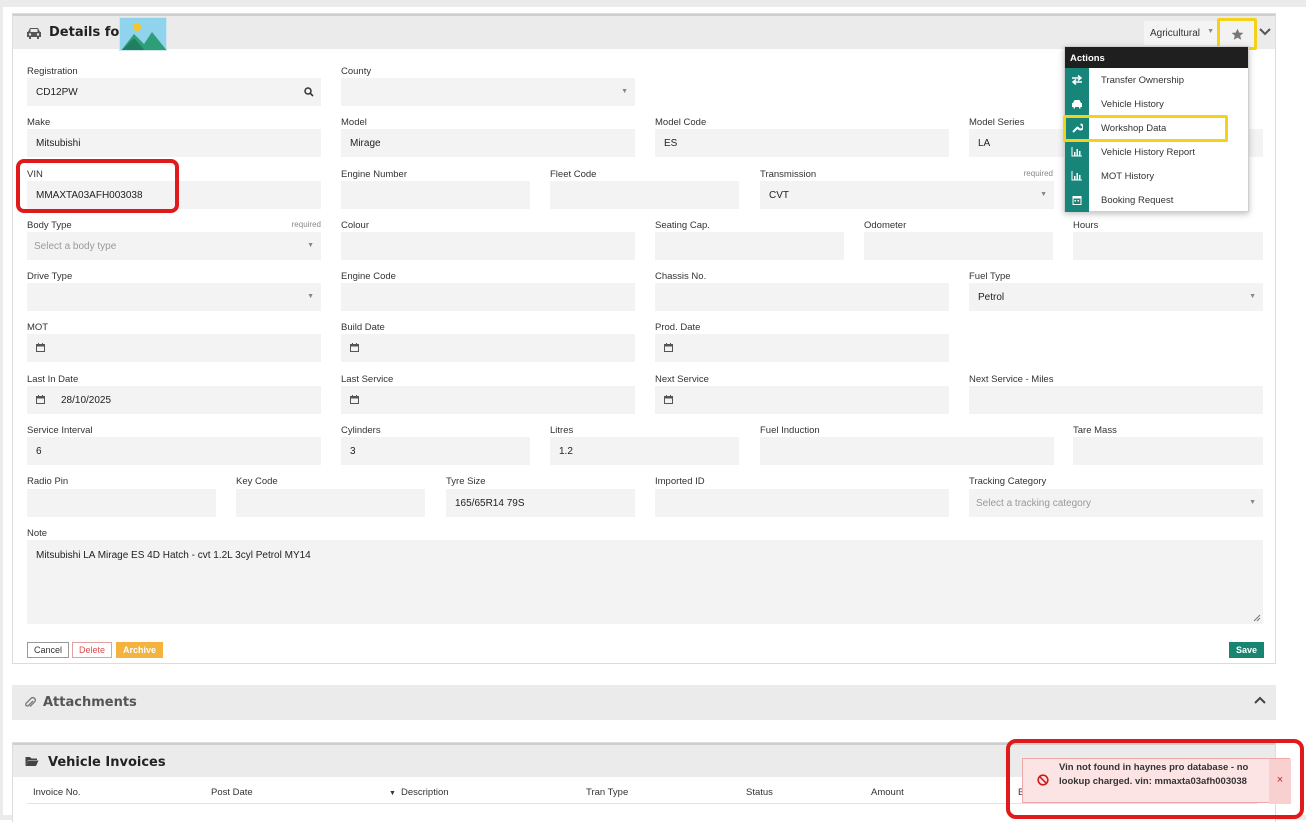 The image size is (1306, 822). I want to click on search-icon, so click(309, 92).